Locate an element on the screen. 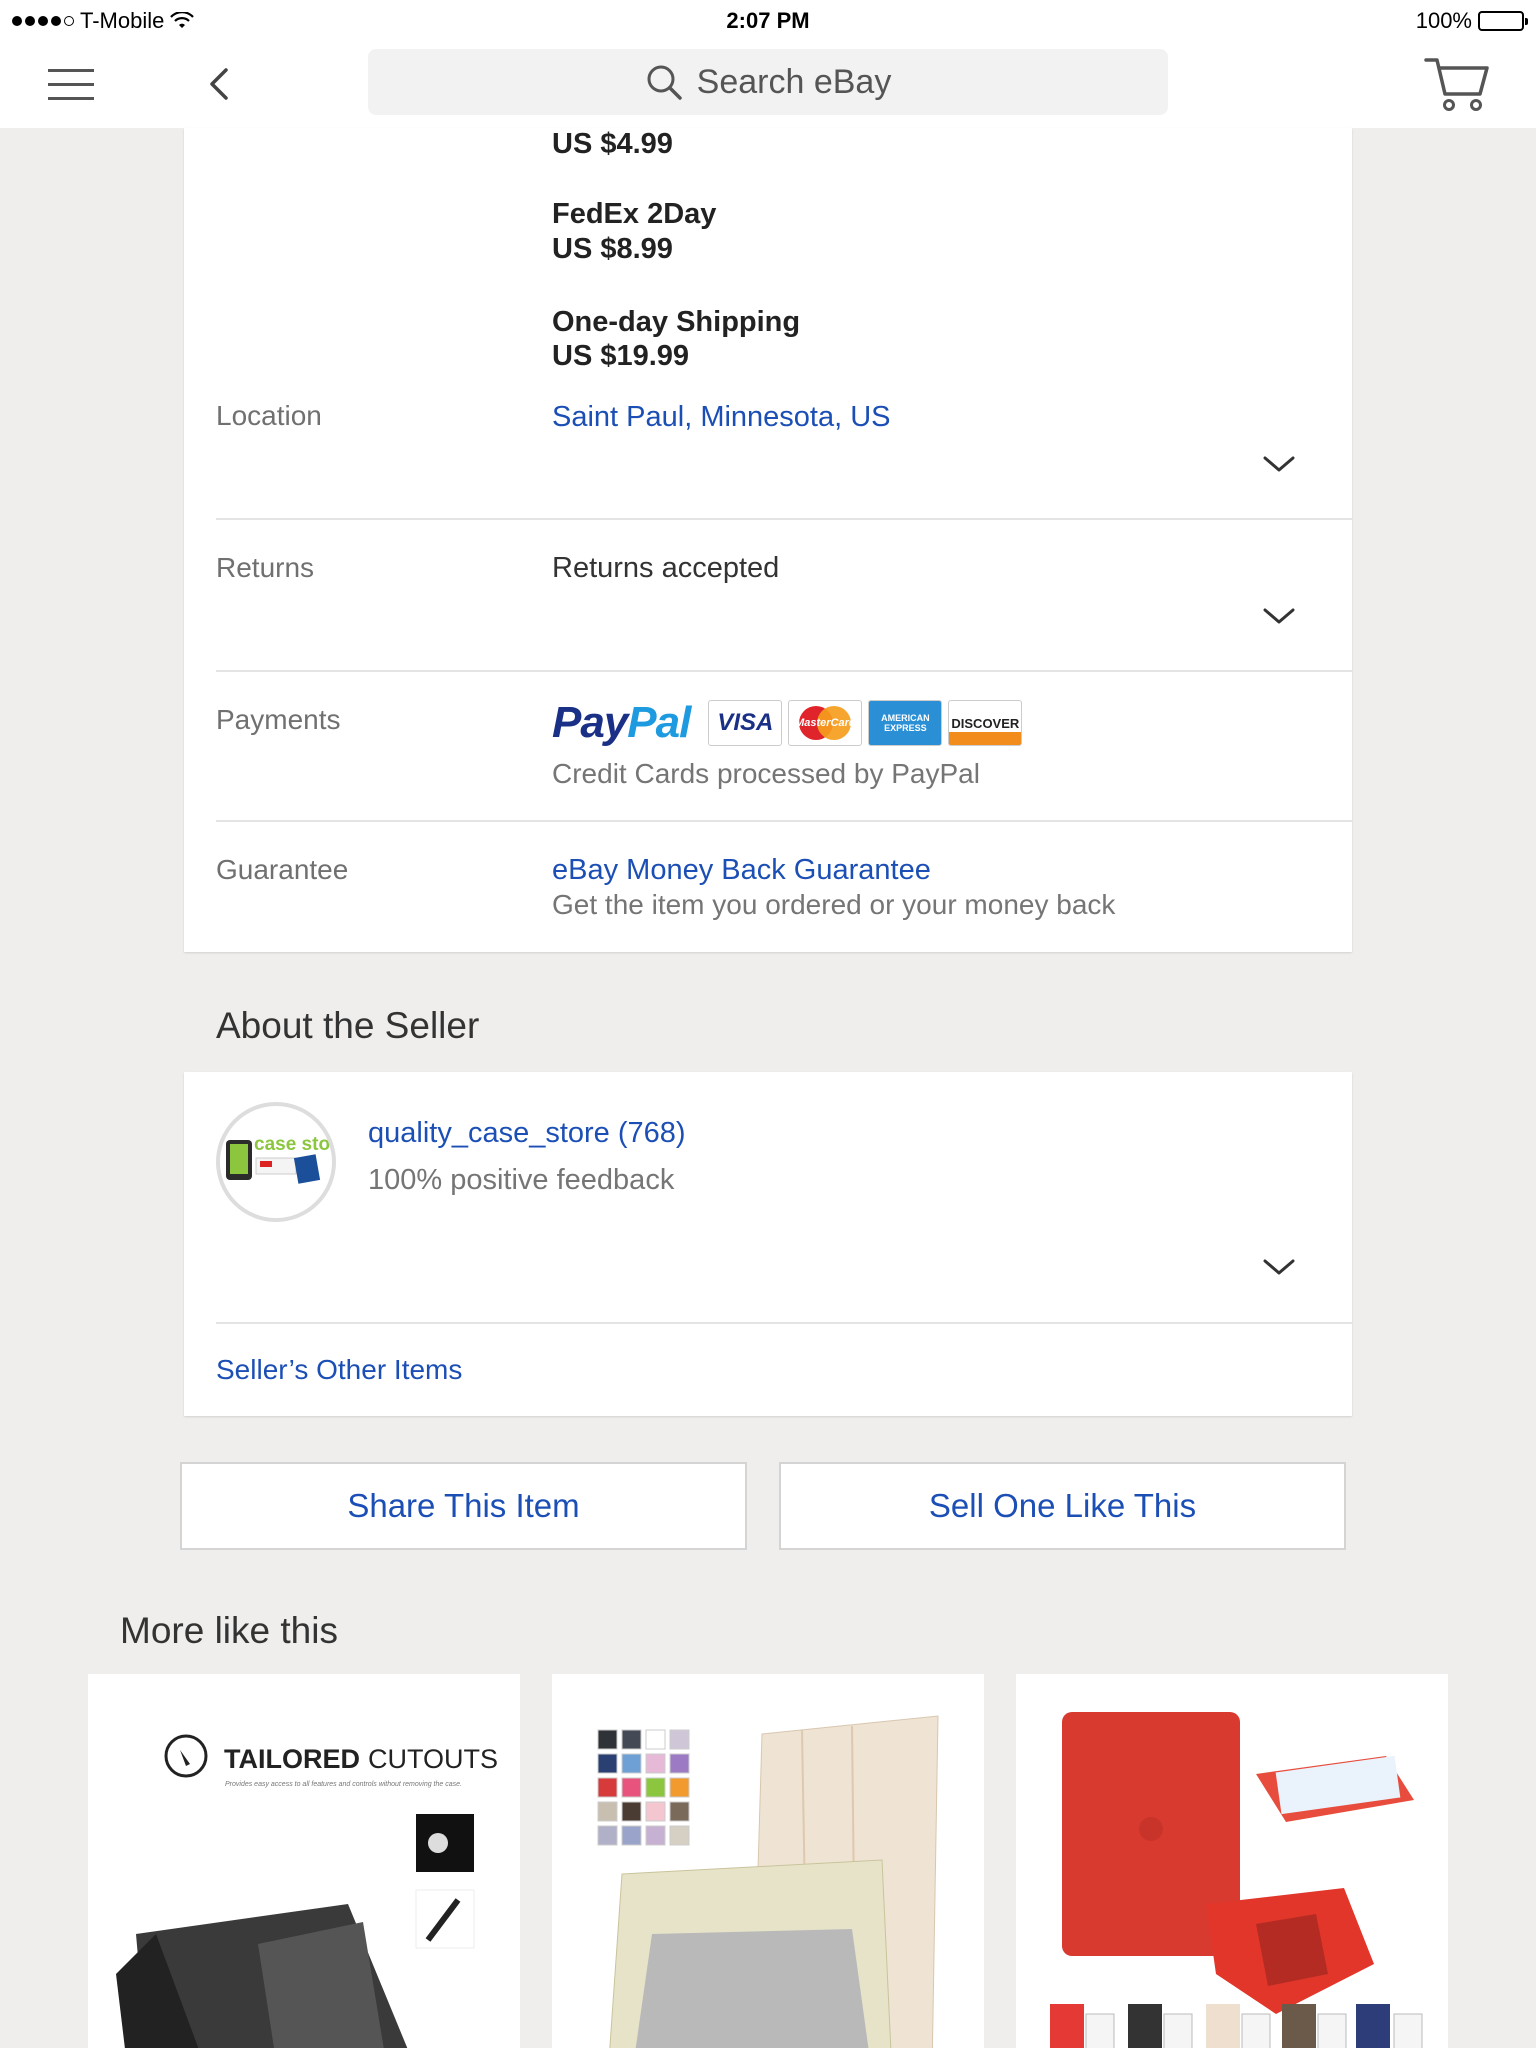 Image resolution: width=1536 pixels, height=2048 pixels. clock: 2:07 PM is located at coordinates (768, 20).